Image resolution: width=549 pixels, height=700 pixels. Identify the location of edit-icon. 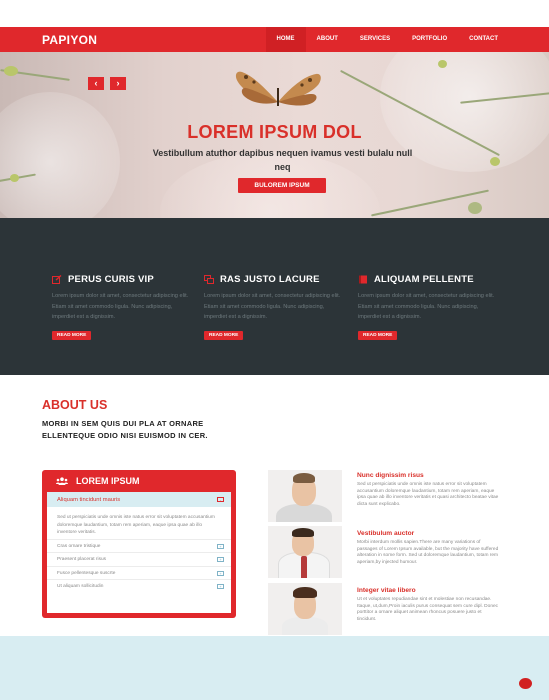
(57, 279).